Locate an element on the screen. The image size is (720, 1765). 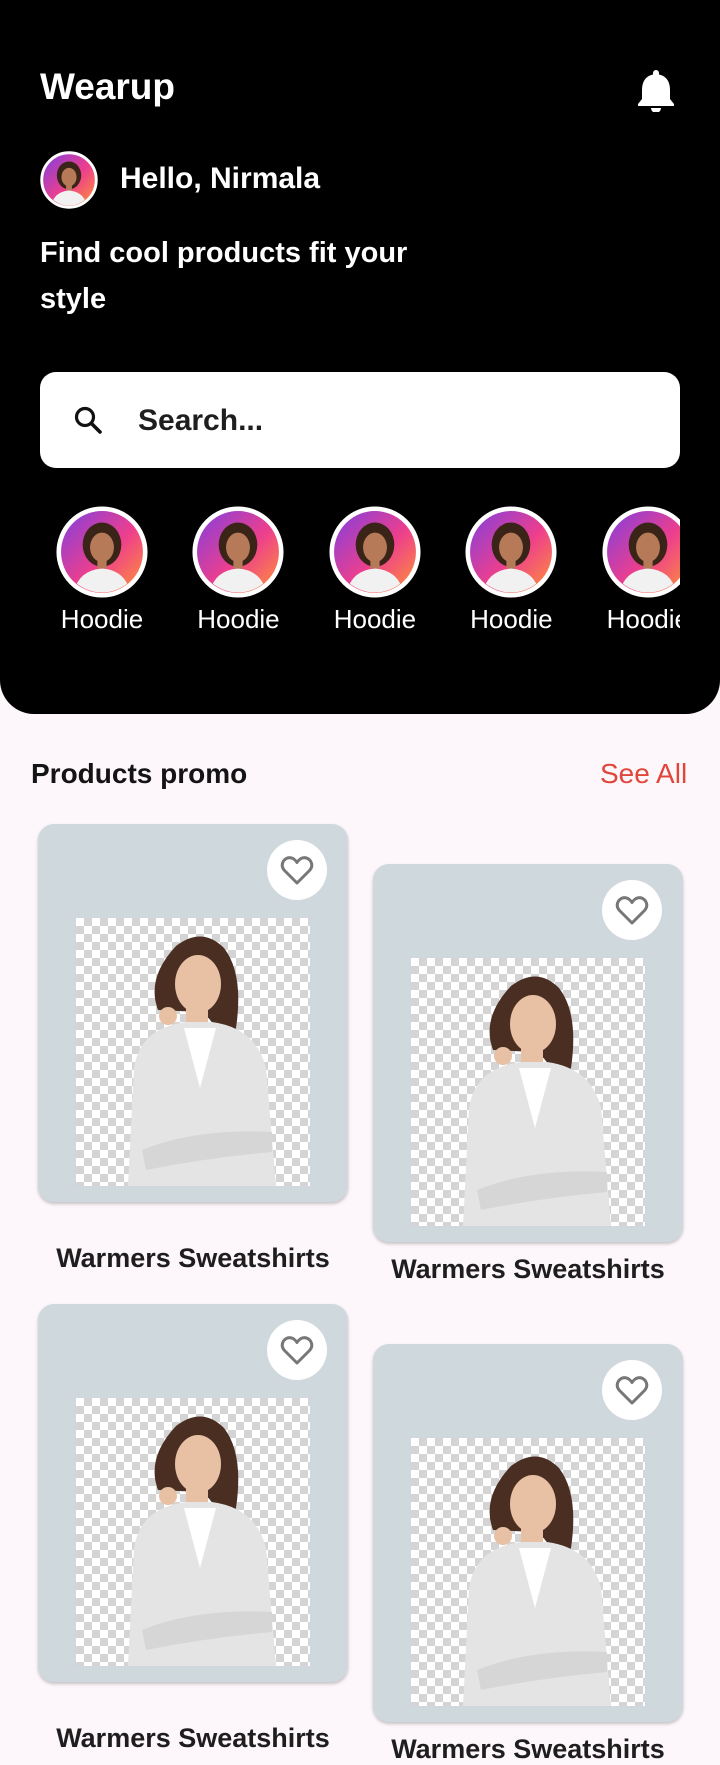
category-list: Hoodie Hoodie Hoodie Hoodie Hoodie is located at coordinates (368, 571).